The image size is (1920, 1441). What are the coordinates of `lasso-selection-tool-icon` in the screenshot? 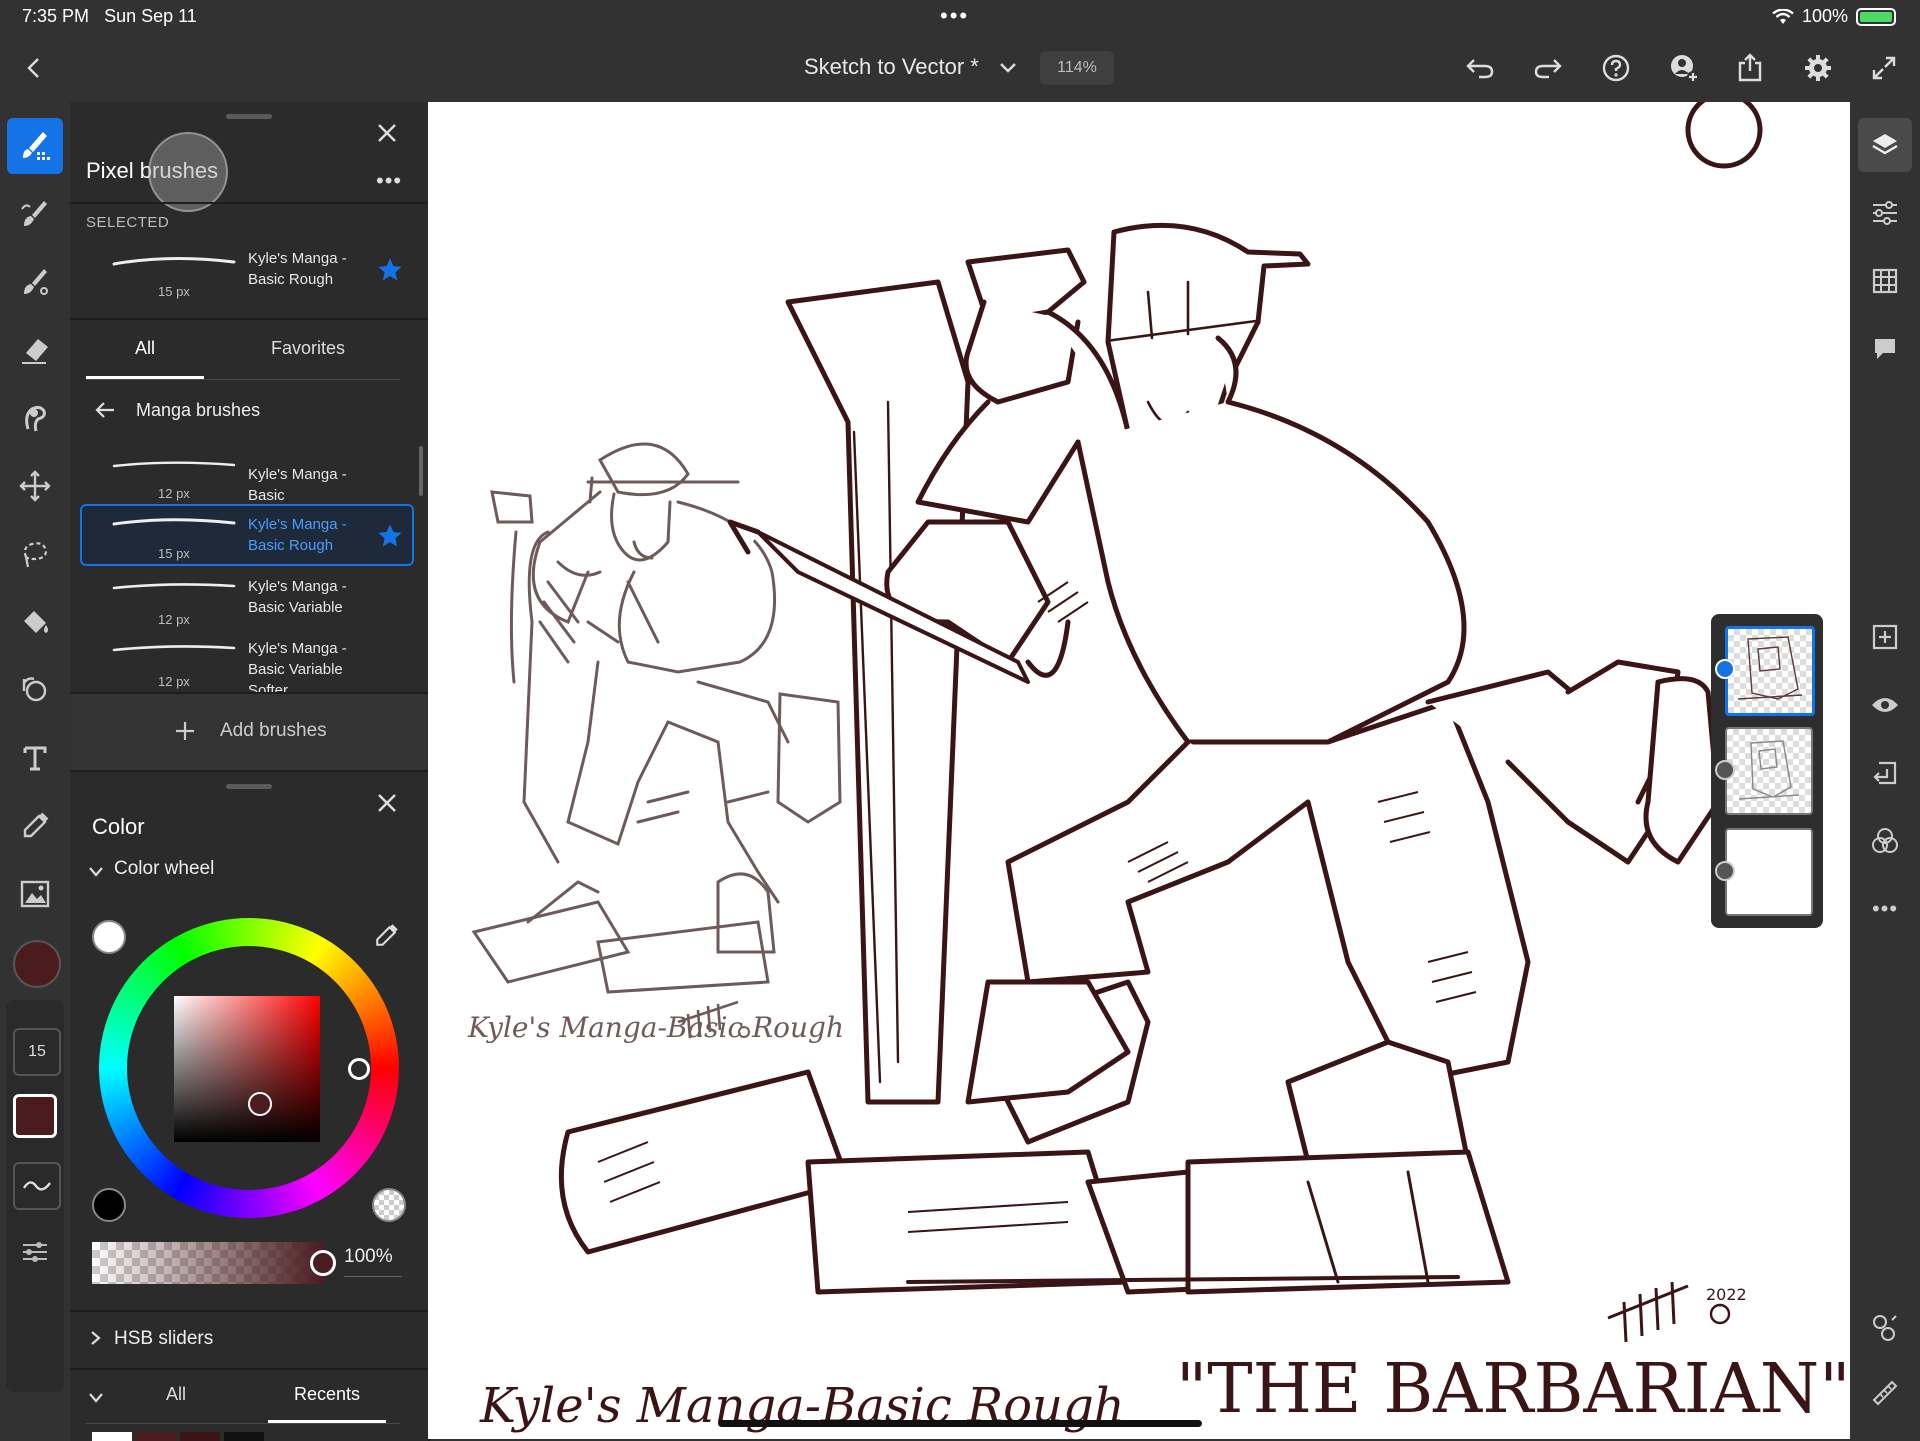 It's located at (35, 554).